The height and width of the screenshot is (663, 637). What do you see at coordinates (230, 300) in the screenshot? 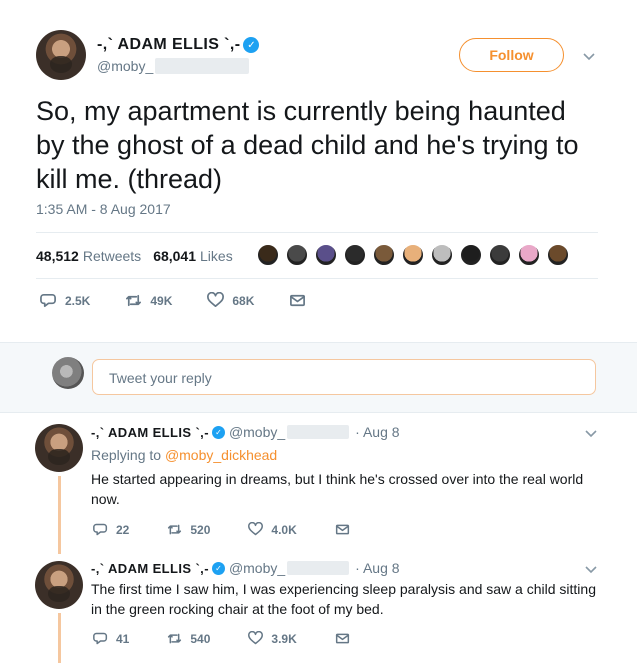
I see `like-action: 68K` at bounding box center [230, 300].